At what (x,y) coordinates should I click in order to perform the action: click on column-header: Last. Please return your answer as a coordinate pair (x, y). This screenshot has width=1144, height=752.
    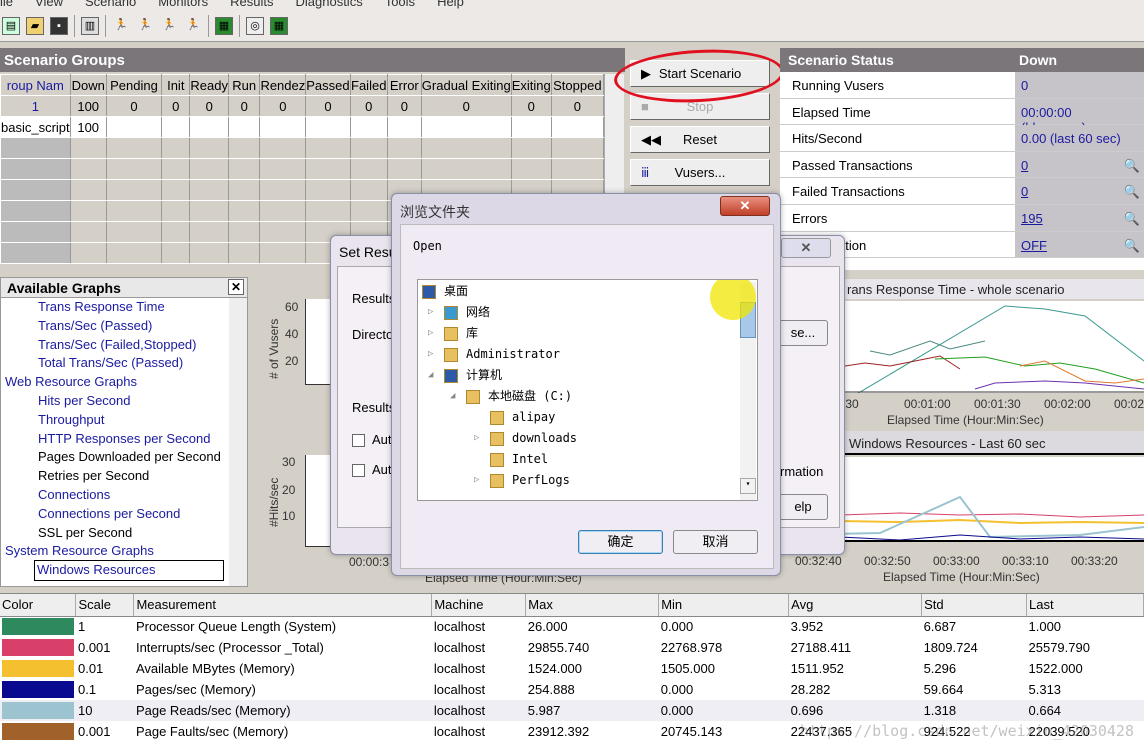
    Looking at the image, I should click on (1085, 605).